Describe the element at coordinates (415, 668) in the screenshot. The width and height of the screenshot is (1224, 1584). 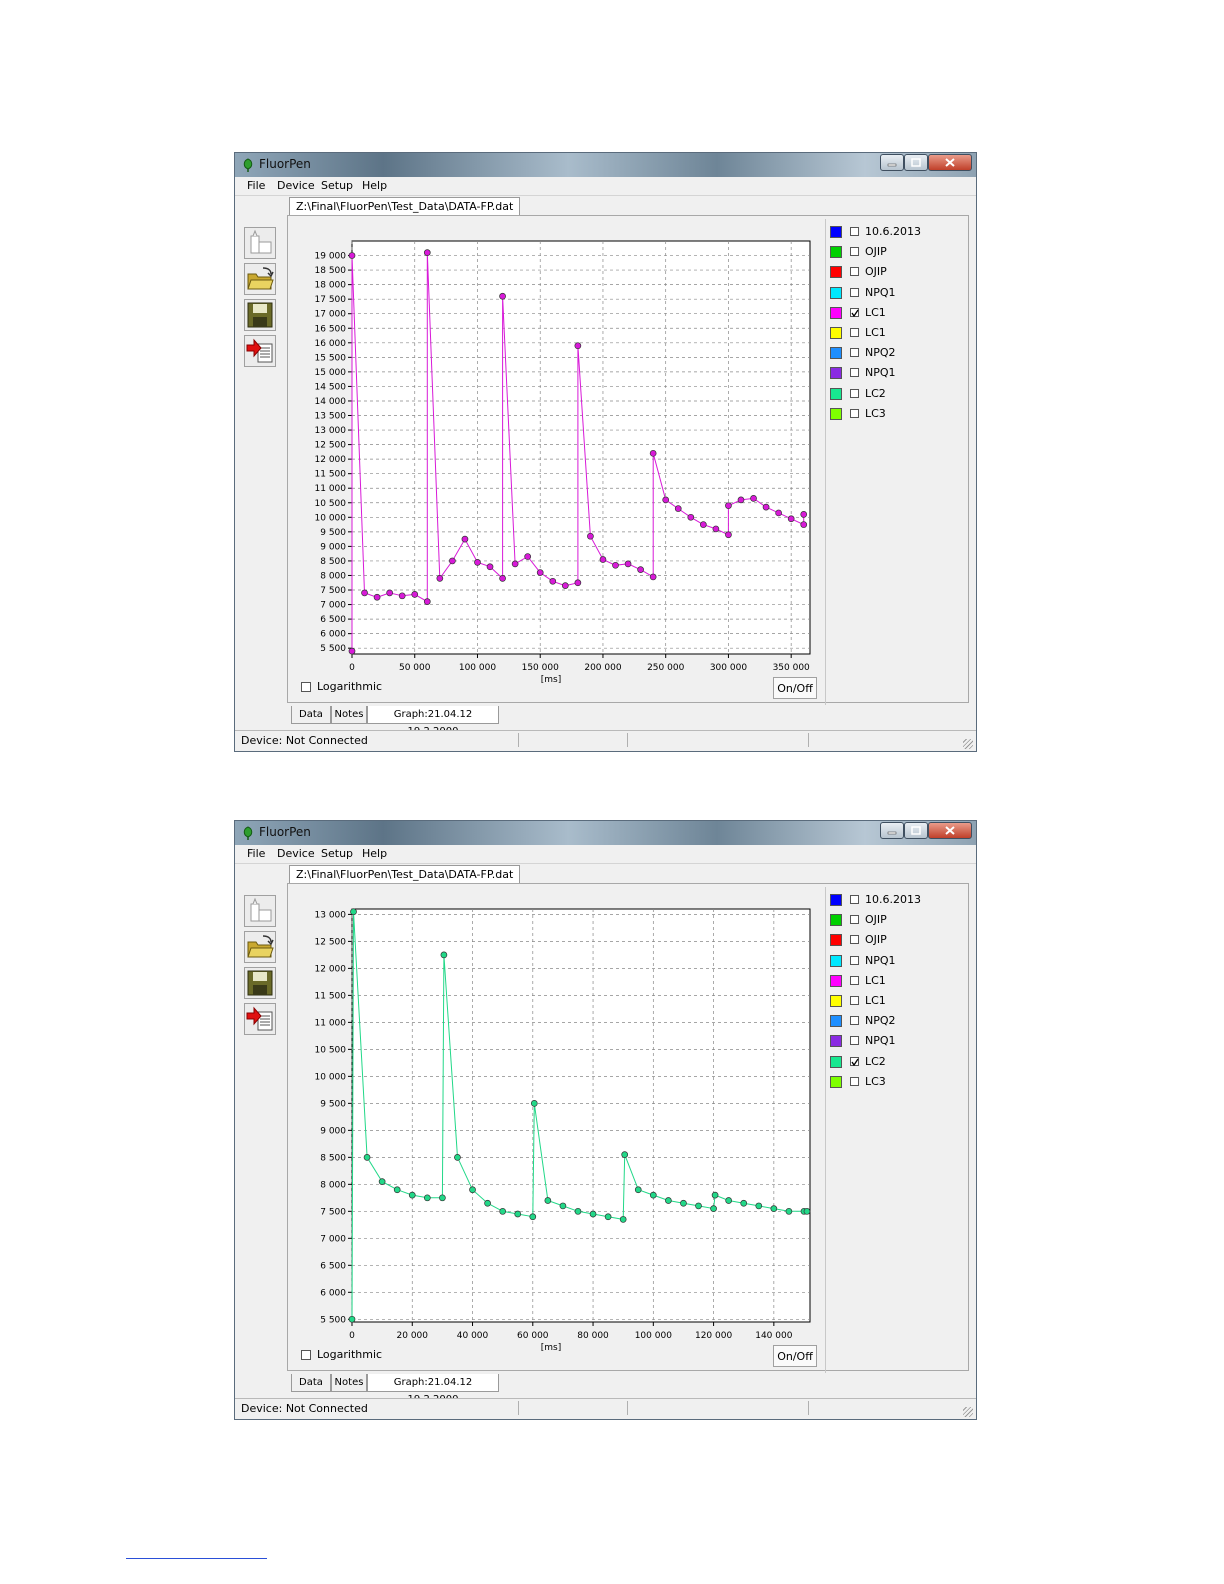
I see `x-tick-label: 50 000` at that location.